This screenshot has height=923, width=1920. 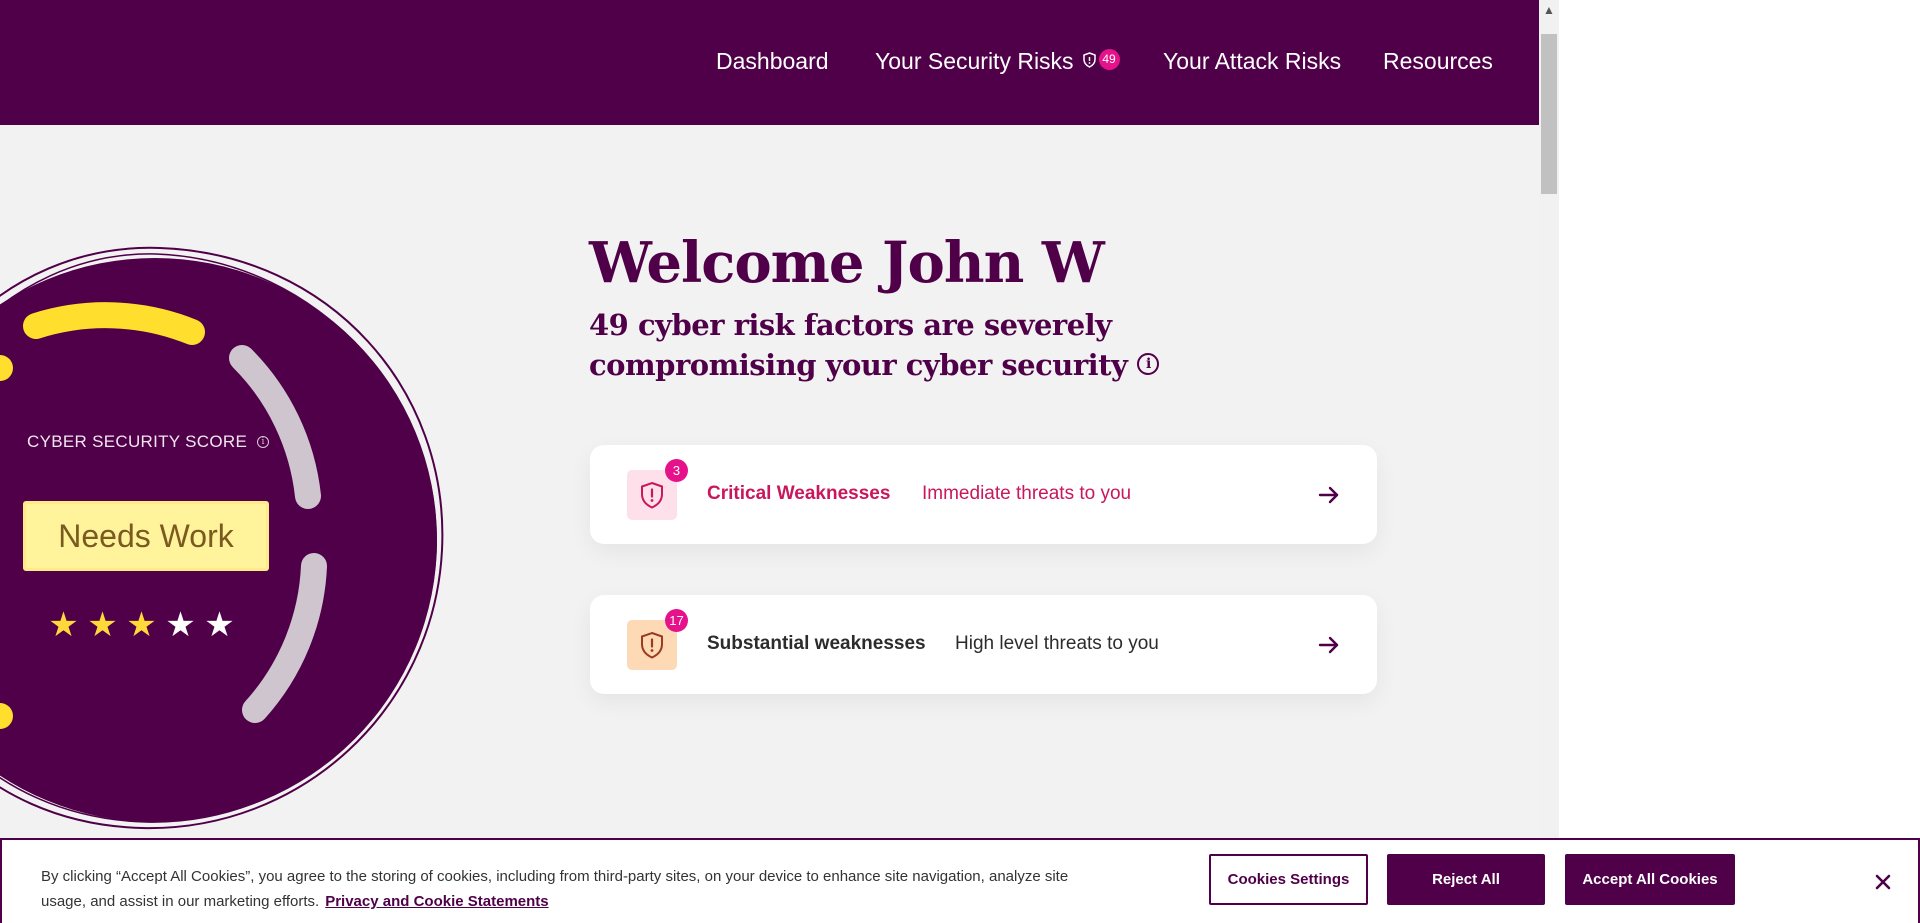 What do you see at coordinates (816, 643) in the screenshot?
I see `card-title: Substantial weaknesses` at bounding box center [816, 643].